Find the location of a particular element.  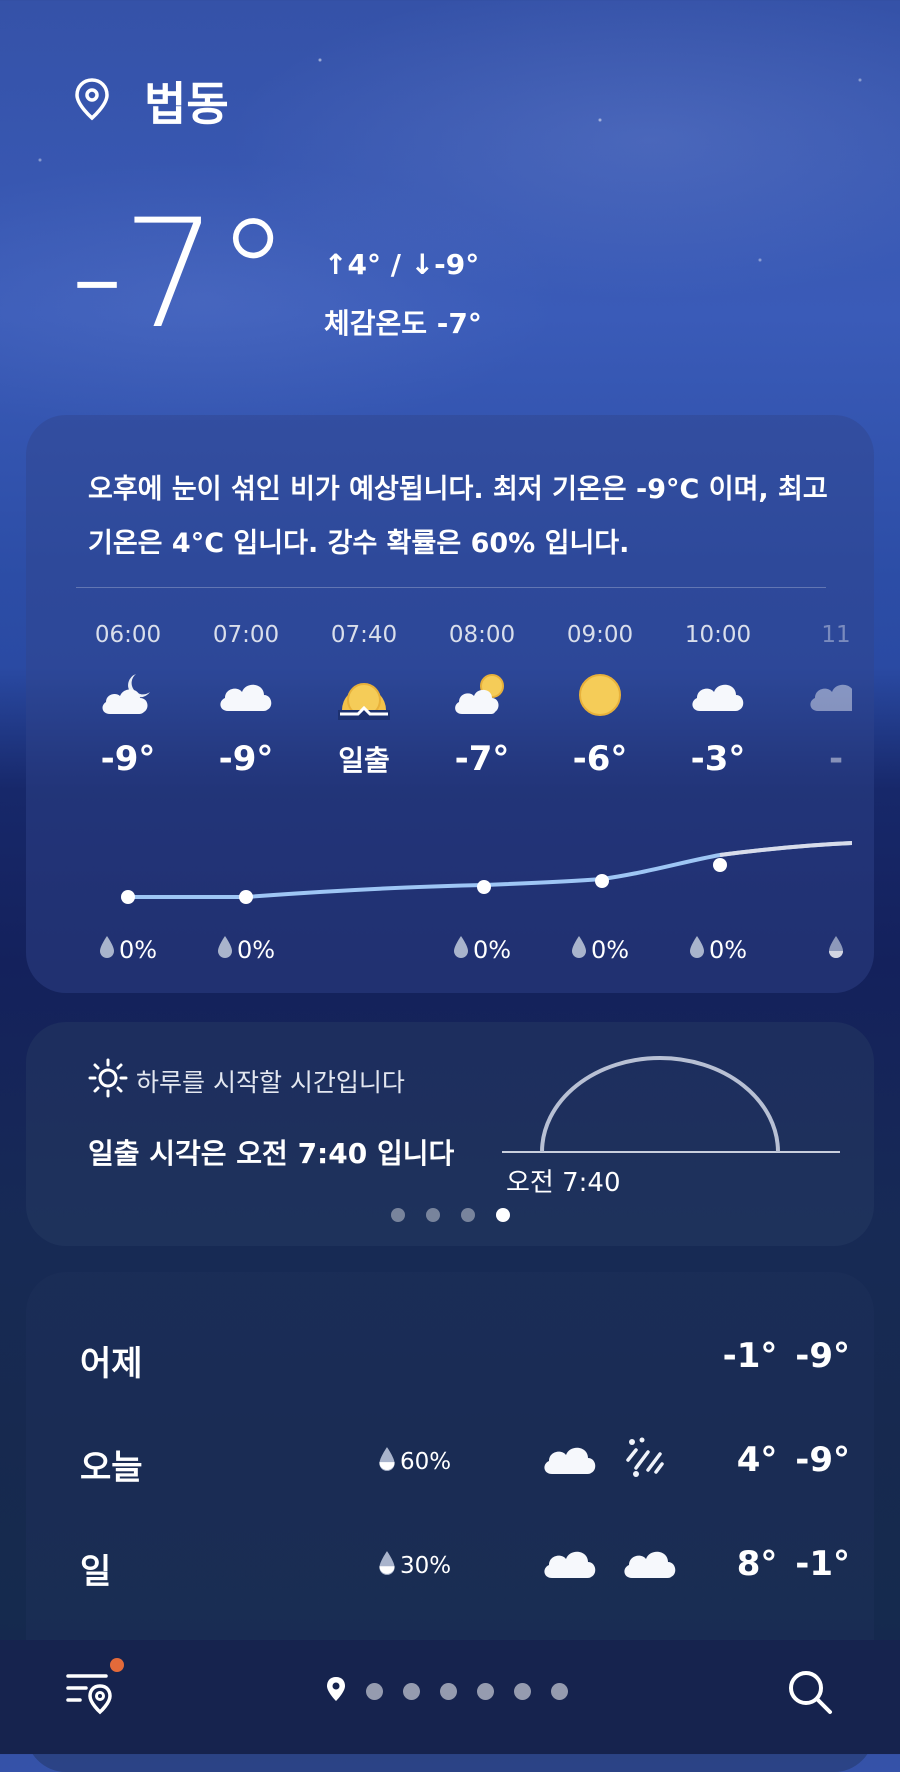

hour-time: 06:00 is located at coordinates (128, 635).